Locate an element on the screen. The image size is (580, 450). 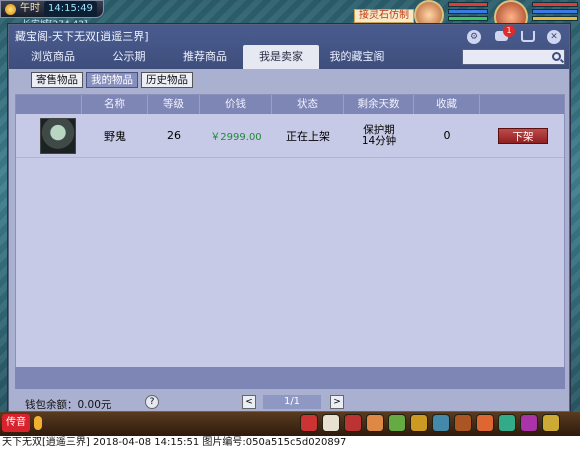
sub-tabs: 寄售物品 我的物品 历史物品 is located at coordinates (112, 80).